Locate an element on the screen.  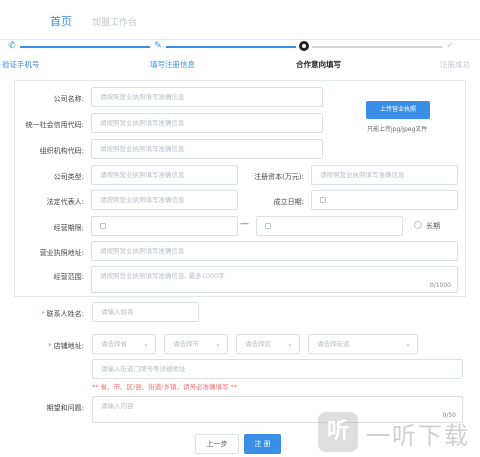
credit-code-input: 请按照营业执照填写准确信息 is located at coordinates (207, 123).